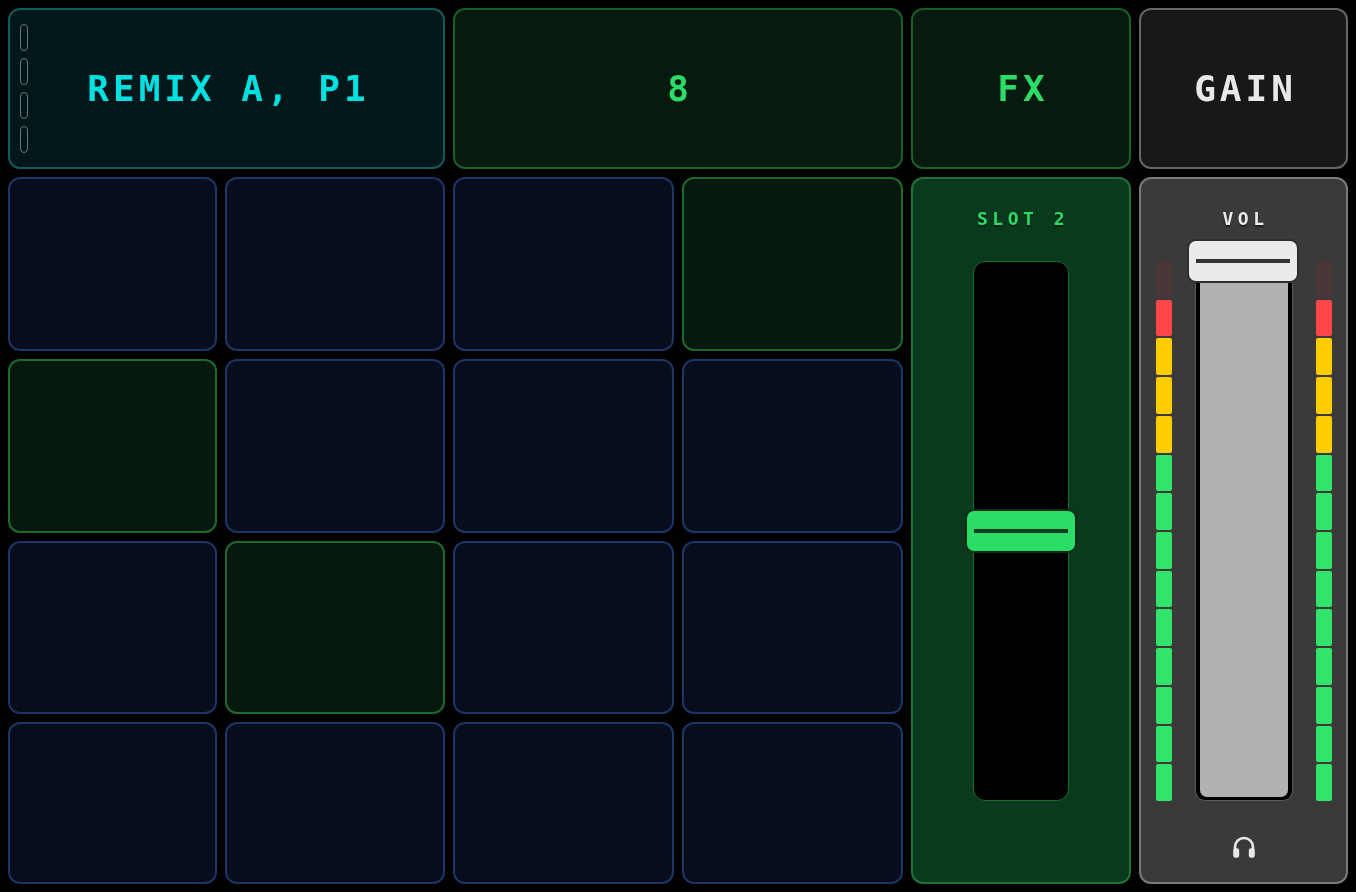 This screenshot has width=1356, height=892. Describe the element at coordinates (1245, 219) in the screenshot. I see `volume-label: VOL` at that location.